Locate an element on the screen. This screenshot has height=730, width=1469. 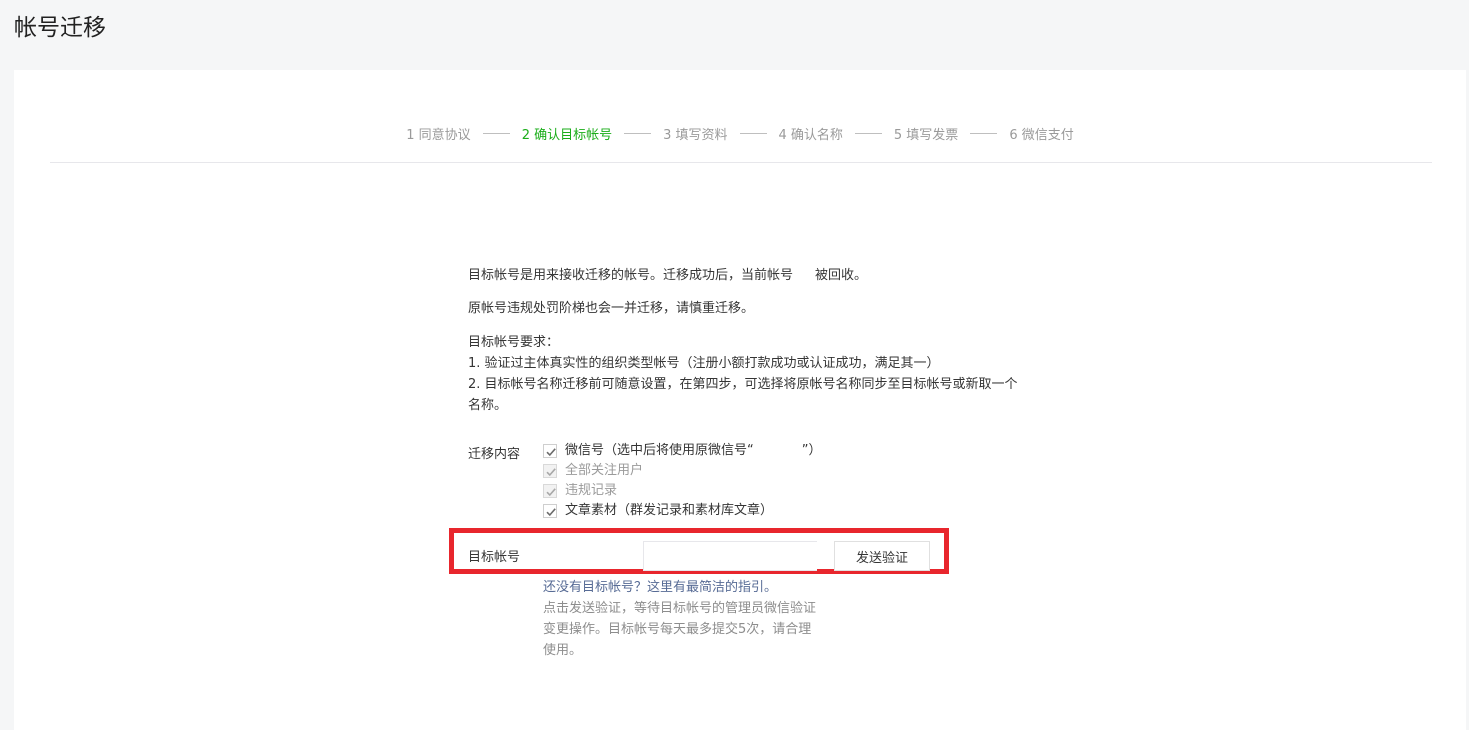
option-all-followers: 全部关注用户 is located at coordinates (682, 471).